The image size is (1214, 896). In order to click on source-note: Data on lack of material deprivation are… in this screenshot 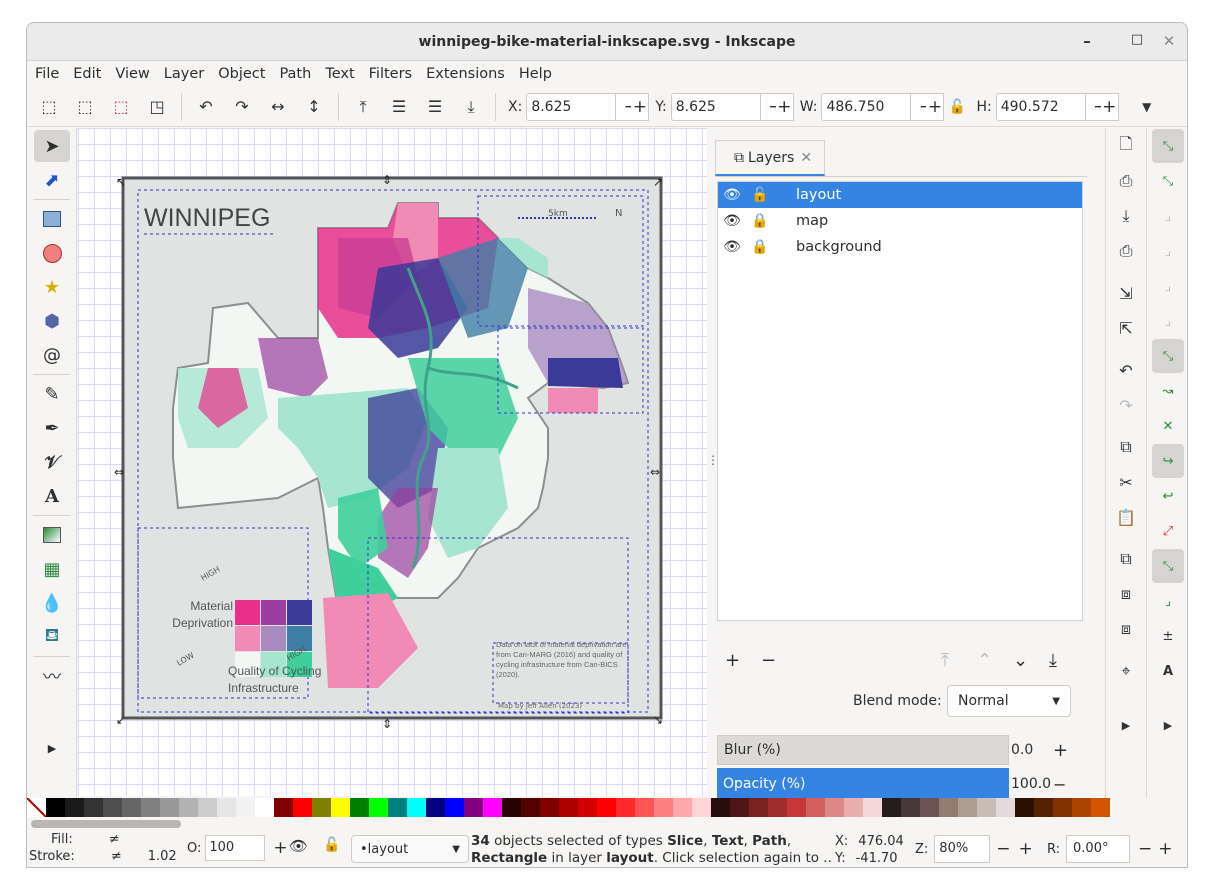, I will do `click(566, 660)`.